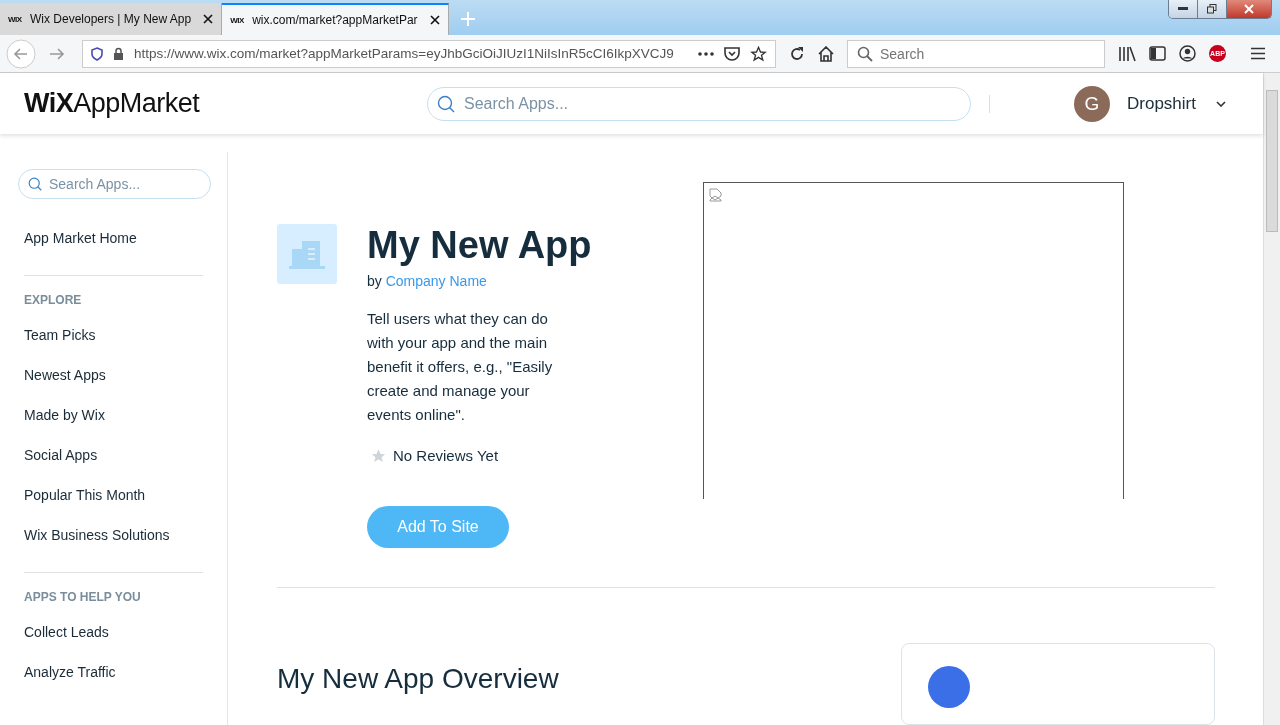 The height and width of the screenshot is (725, 1280). Describe the element at coordinates (715, 195) in the screenshot. I see `broken-image-icon` at that location.